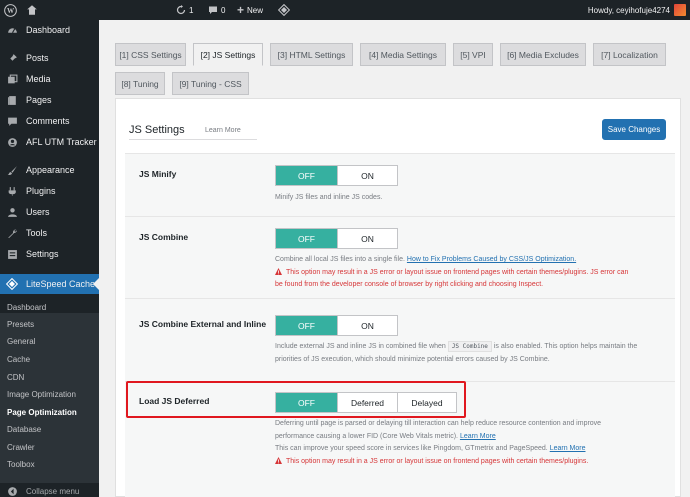  I want to click on sidebar-item-label: Appearance, so click(50, 170).